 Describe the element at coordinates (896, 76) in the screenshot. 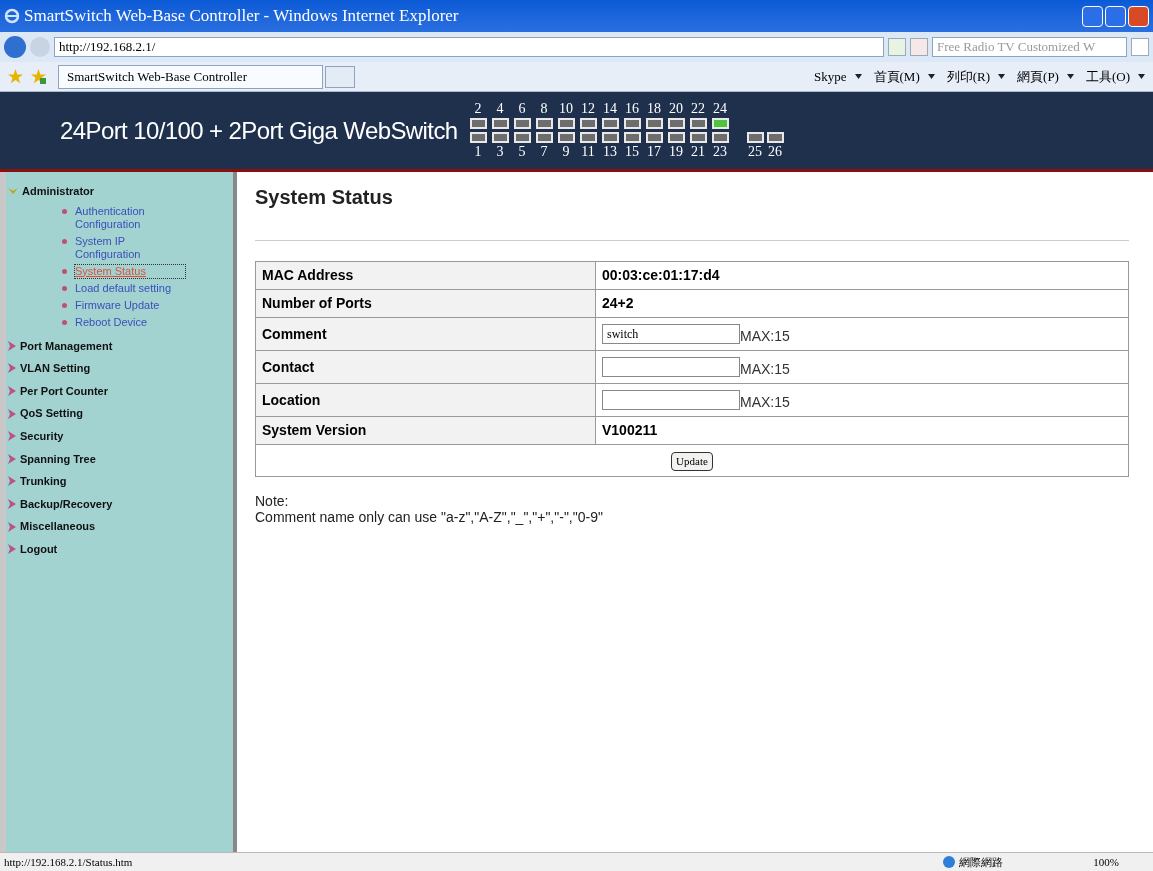

I see `command-button: 首頁(M)` at that location.